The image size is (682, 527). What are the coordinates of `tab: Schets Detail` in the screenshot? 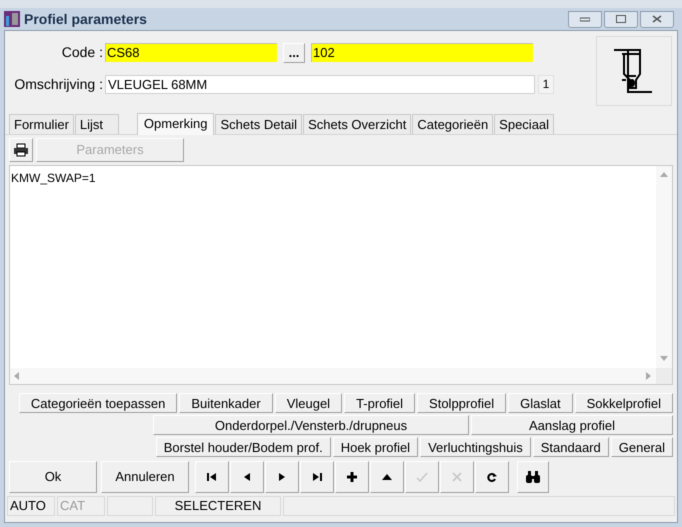 It's located at (258, 124).